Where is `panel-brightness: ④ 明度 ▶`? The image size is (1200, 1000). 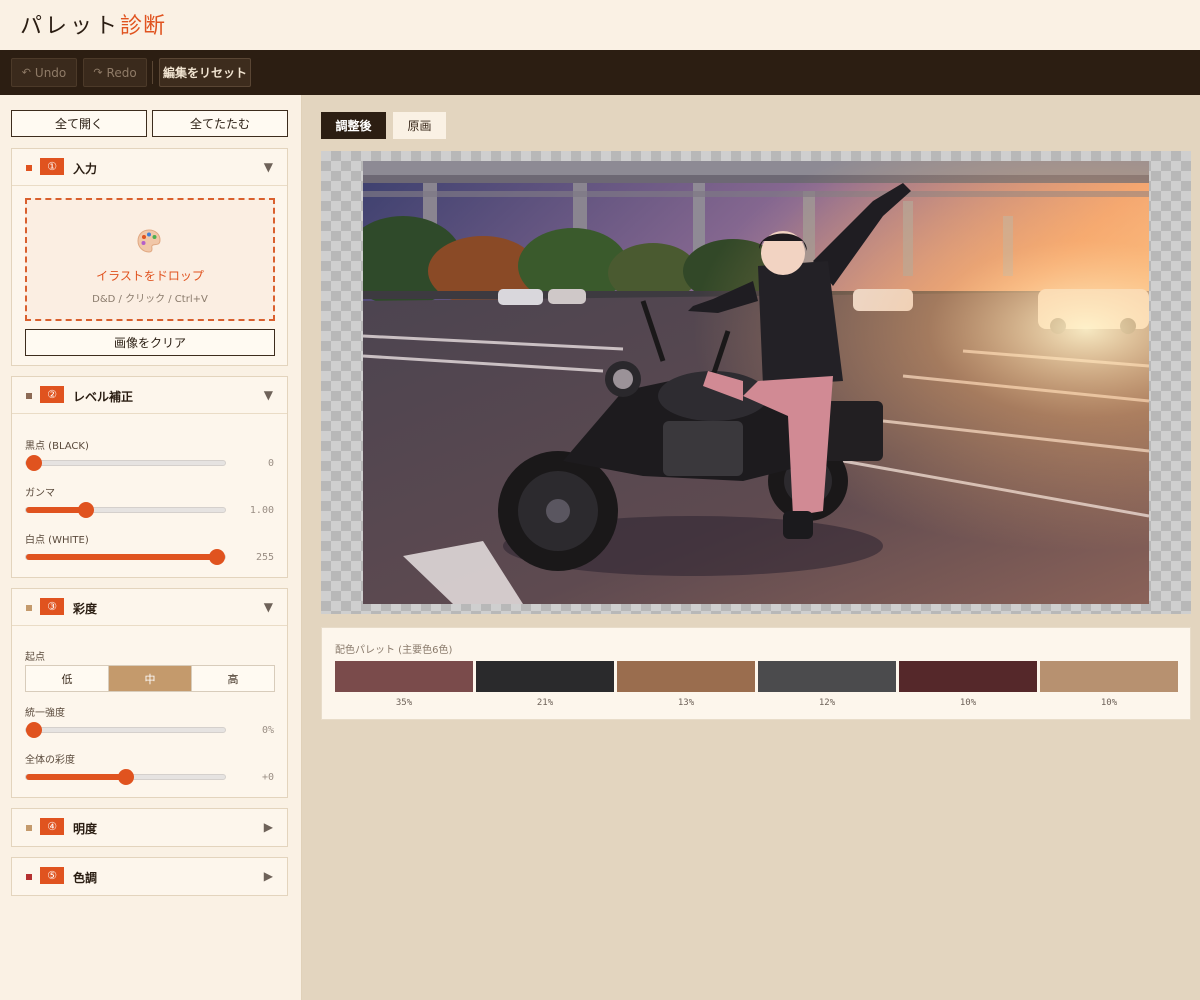
panel-brightness: ④ 明度 ▶ is located at coordinates (149, 827).